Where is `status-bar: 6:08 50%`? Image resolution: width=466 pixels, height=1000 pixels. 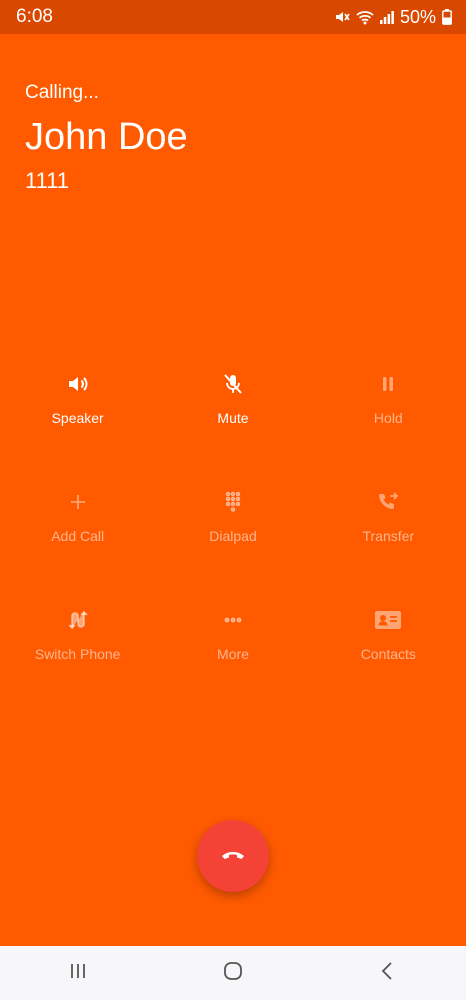 status-bar: 6:08 50% is located at coordinates (233, 17).